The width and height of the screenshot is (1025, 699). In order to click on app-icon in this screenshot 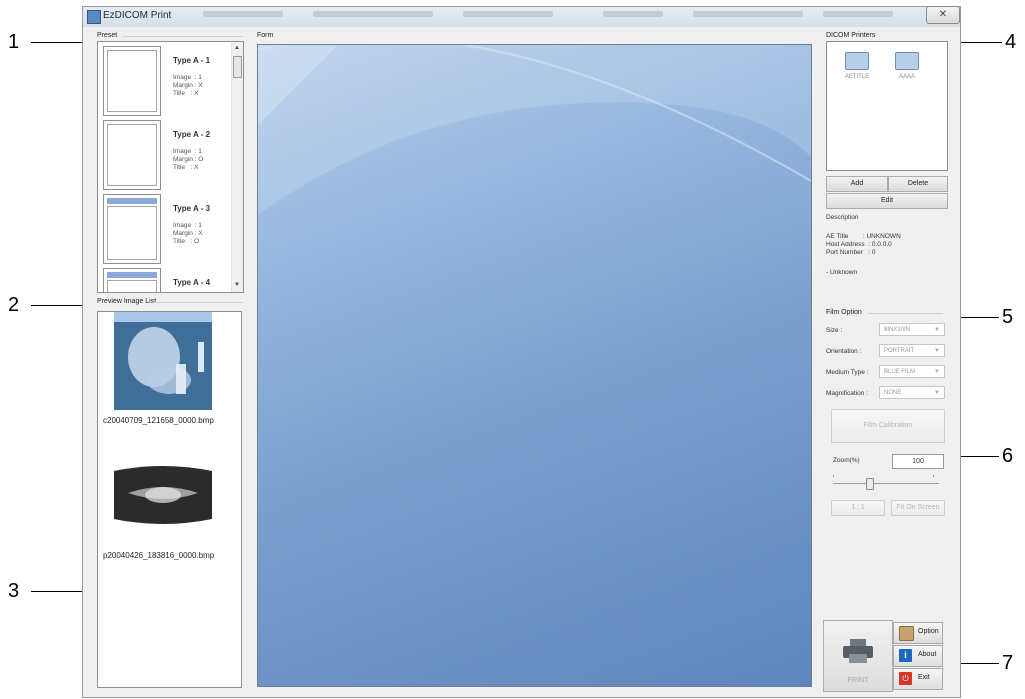, I will do `click(94, 17)`.